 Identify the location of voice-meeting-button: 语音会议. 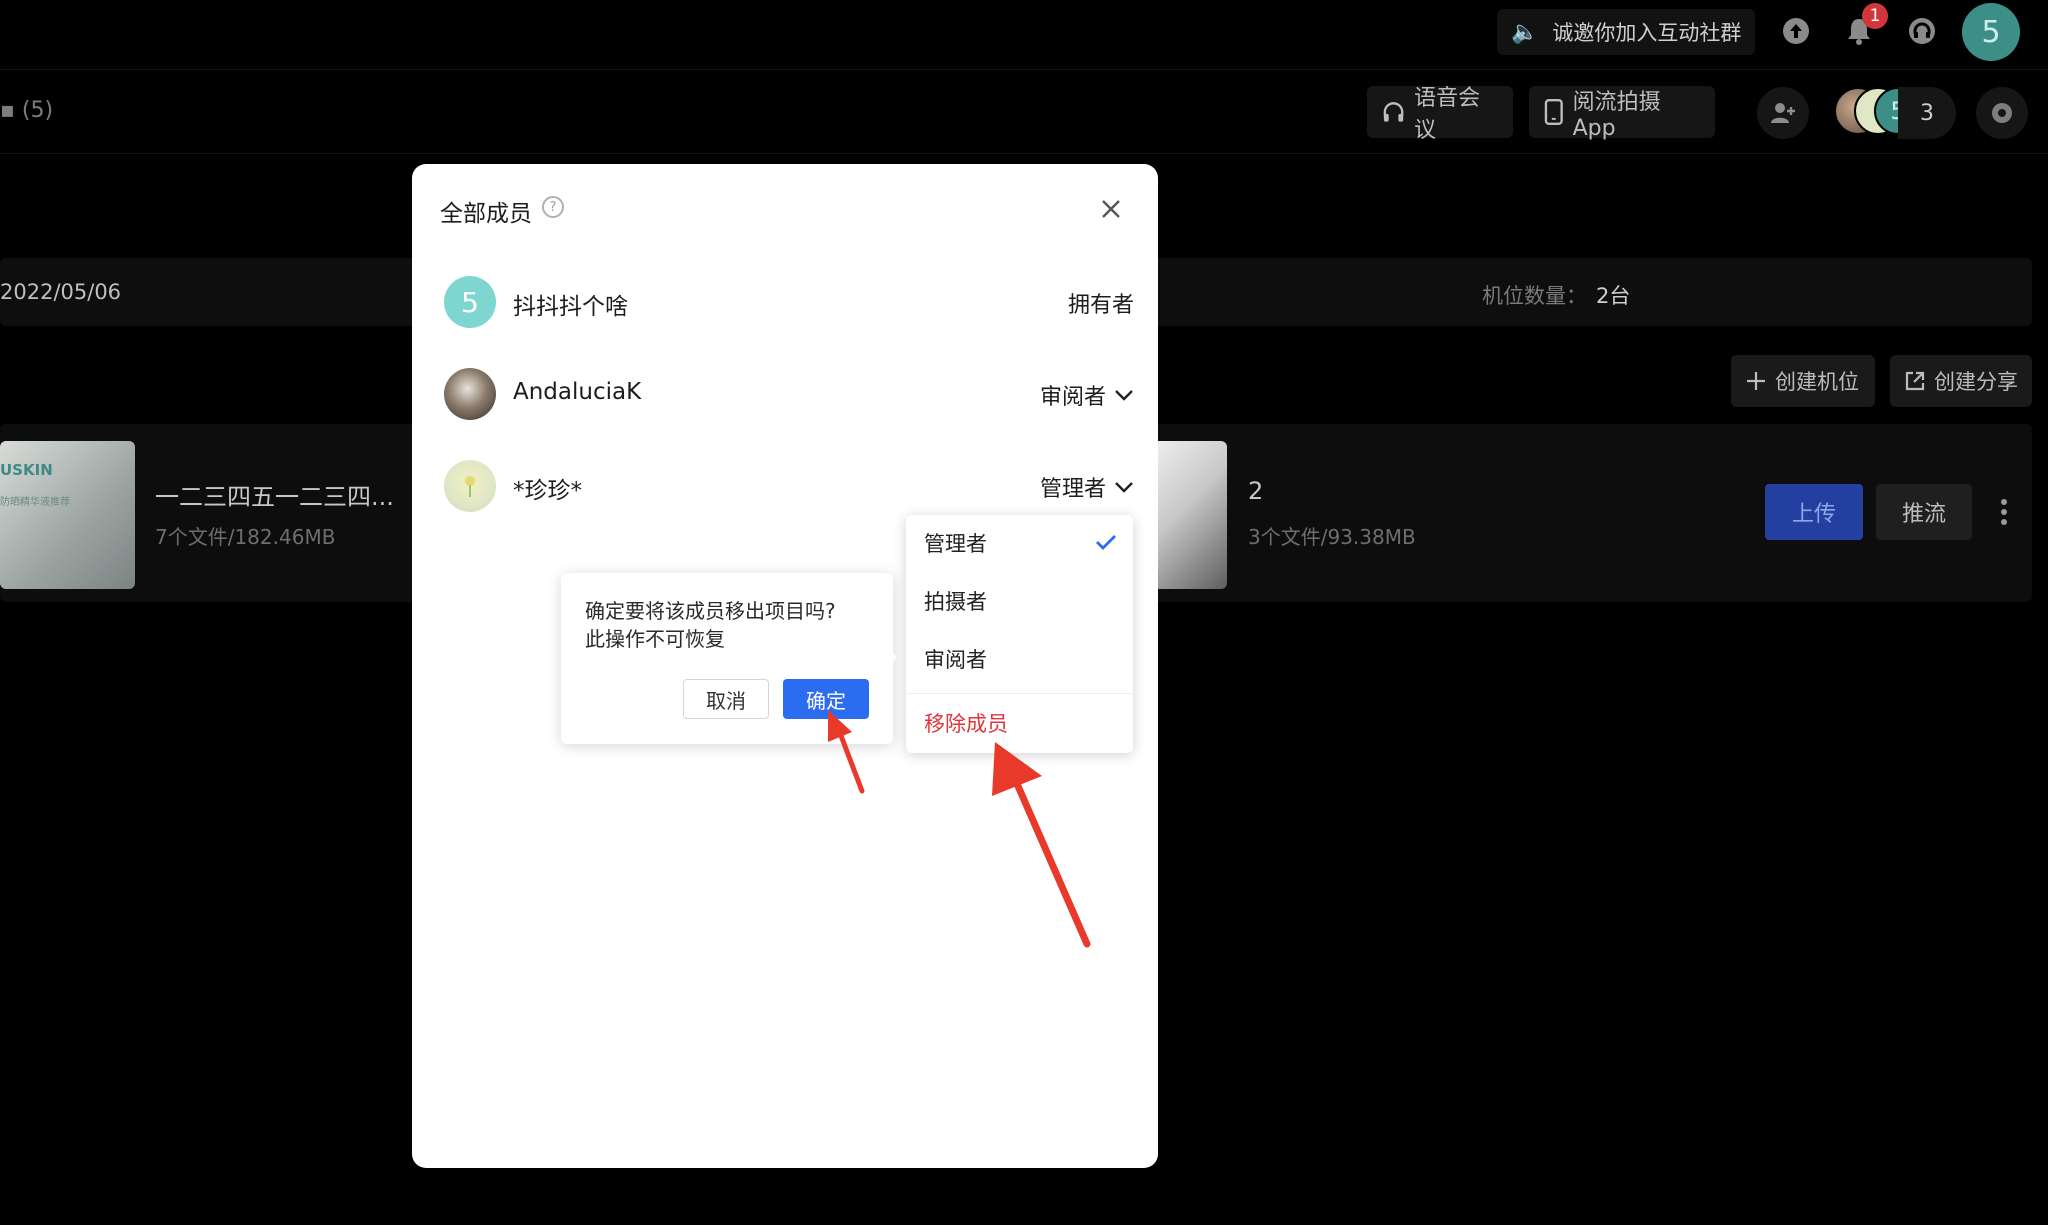
(1440, 114).